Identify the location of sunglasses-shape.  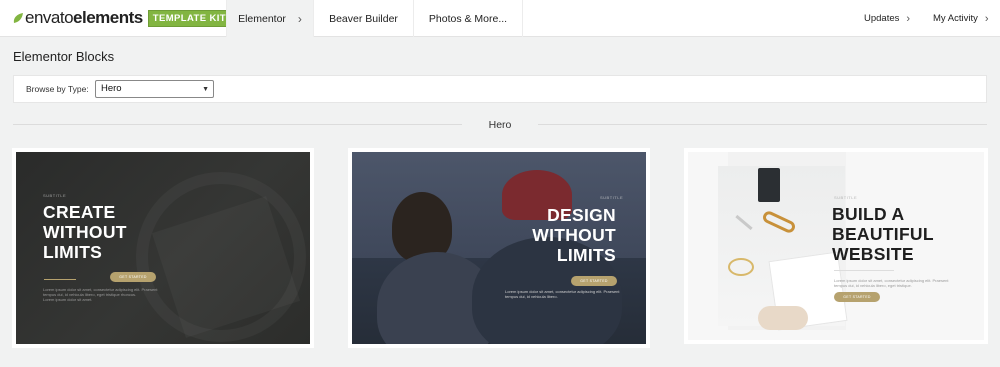
(779, 222).